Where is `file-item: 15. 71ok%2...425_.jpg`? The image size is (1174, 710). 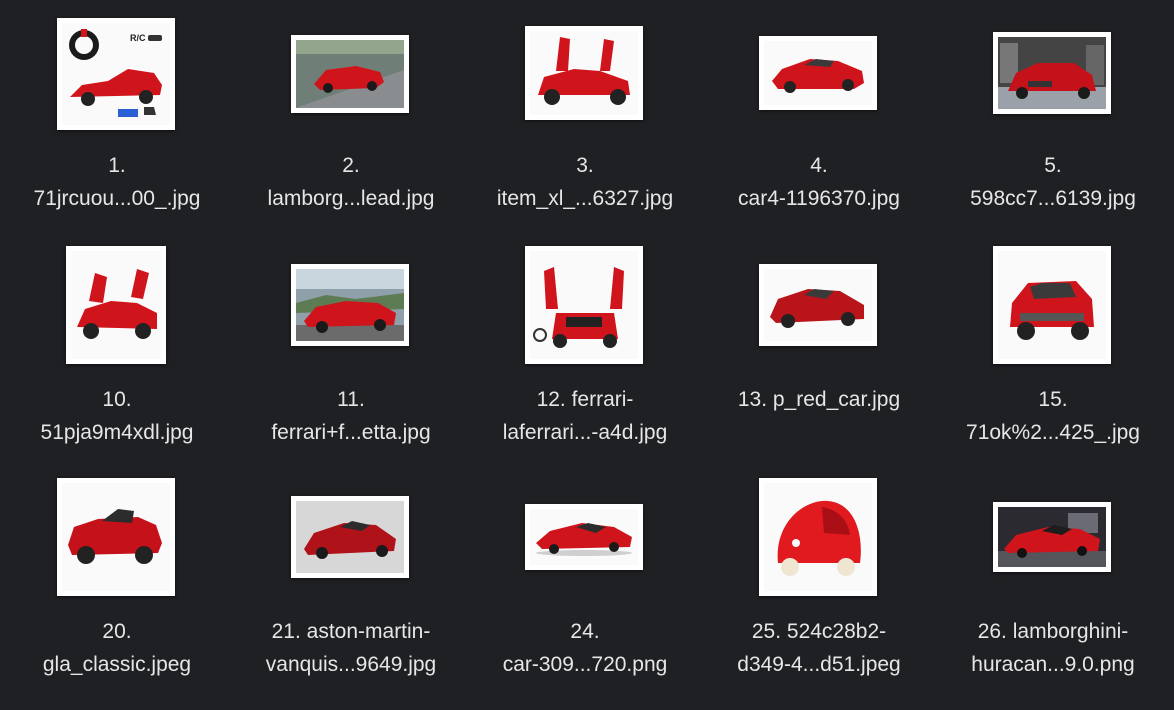
file-item: 15. 71ok%2...425_.jpg is located at coordinates (1053, 362).